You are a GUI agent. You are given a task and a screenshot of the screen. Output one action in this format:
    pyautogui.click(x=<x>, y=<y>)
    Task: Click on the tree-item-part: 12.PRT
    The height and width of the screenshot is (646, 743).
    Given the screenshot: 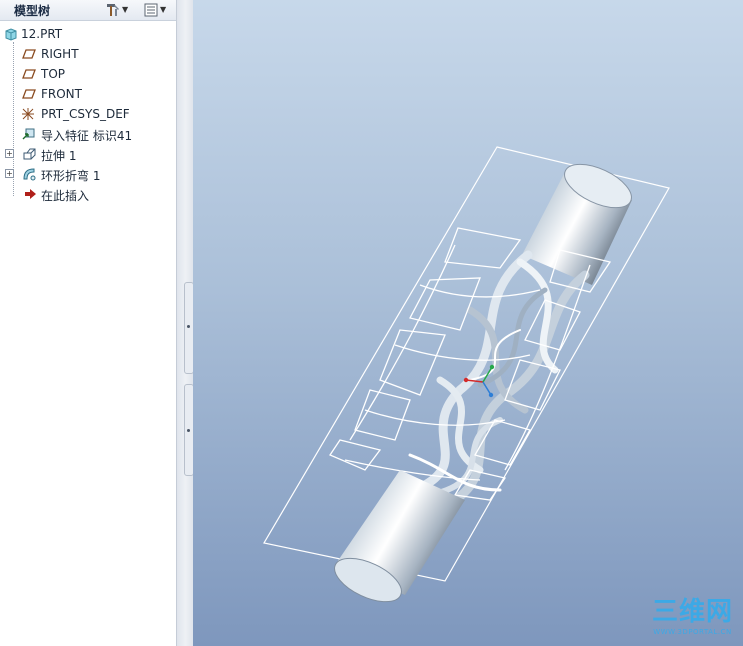 What is the action you would take?
    pyautogui.click(x=88, y=34)
    